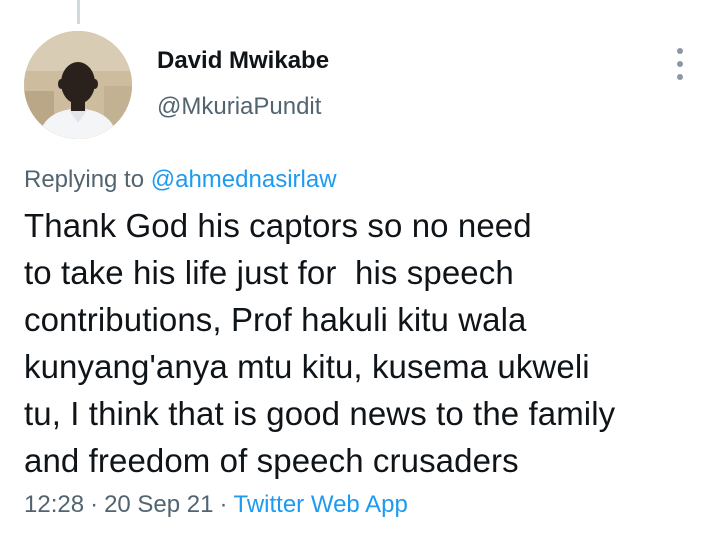  What do you see at coordinates (239, 107) in the screenshot?
I see `author-handle: @MkuriaPundit` at bounding box center [239, 107].